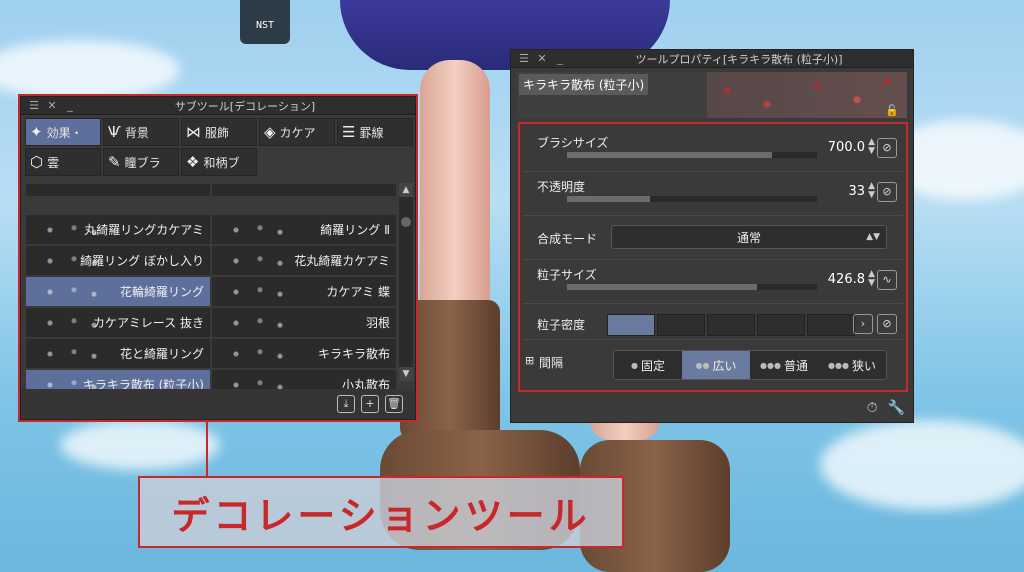  What do you see at coordinates (662, 287) in the screenshot?
I see `slider-fill` at bounding box center [662, 287].